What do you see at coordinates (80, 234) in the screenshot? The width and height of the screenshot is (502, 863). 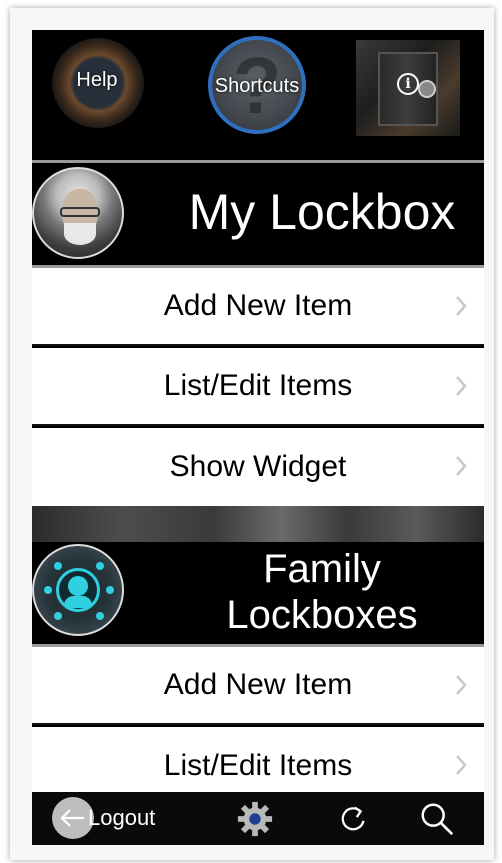 I see `avatar-beard` at bounding box center [80, 234].